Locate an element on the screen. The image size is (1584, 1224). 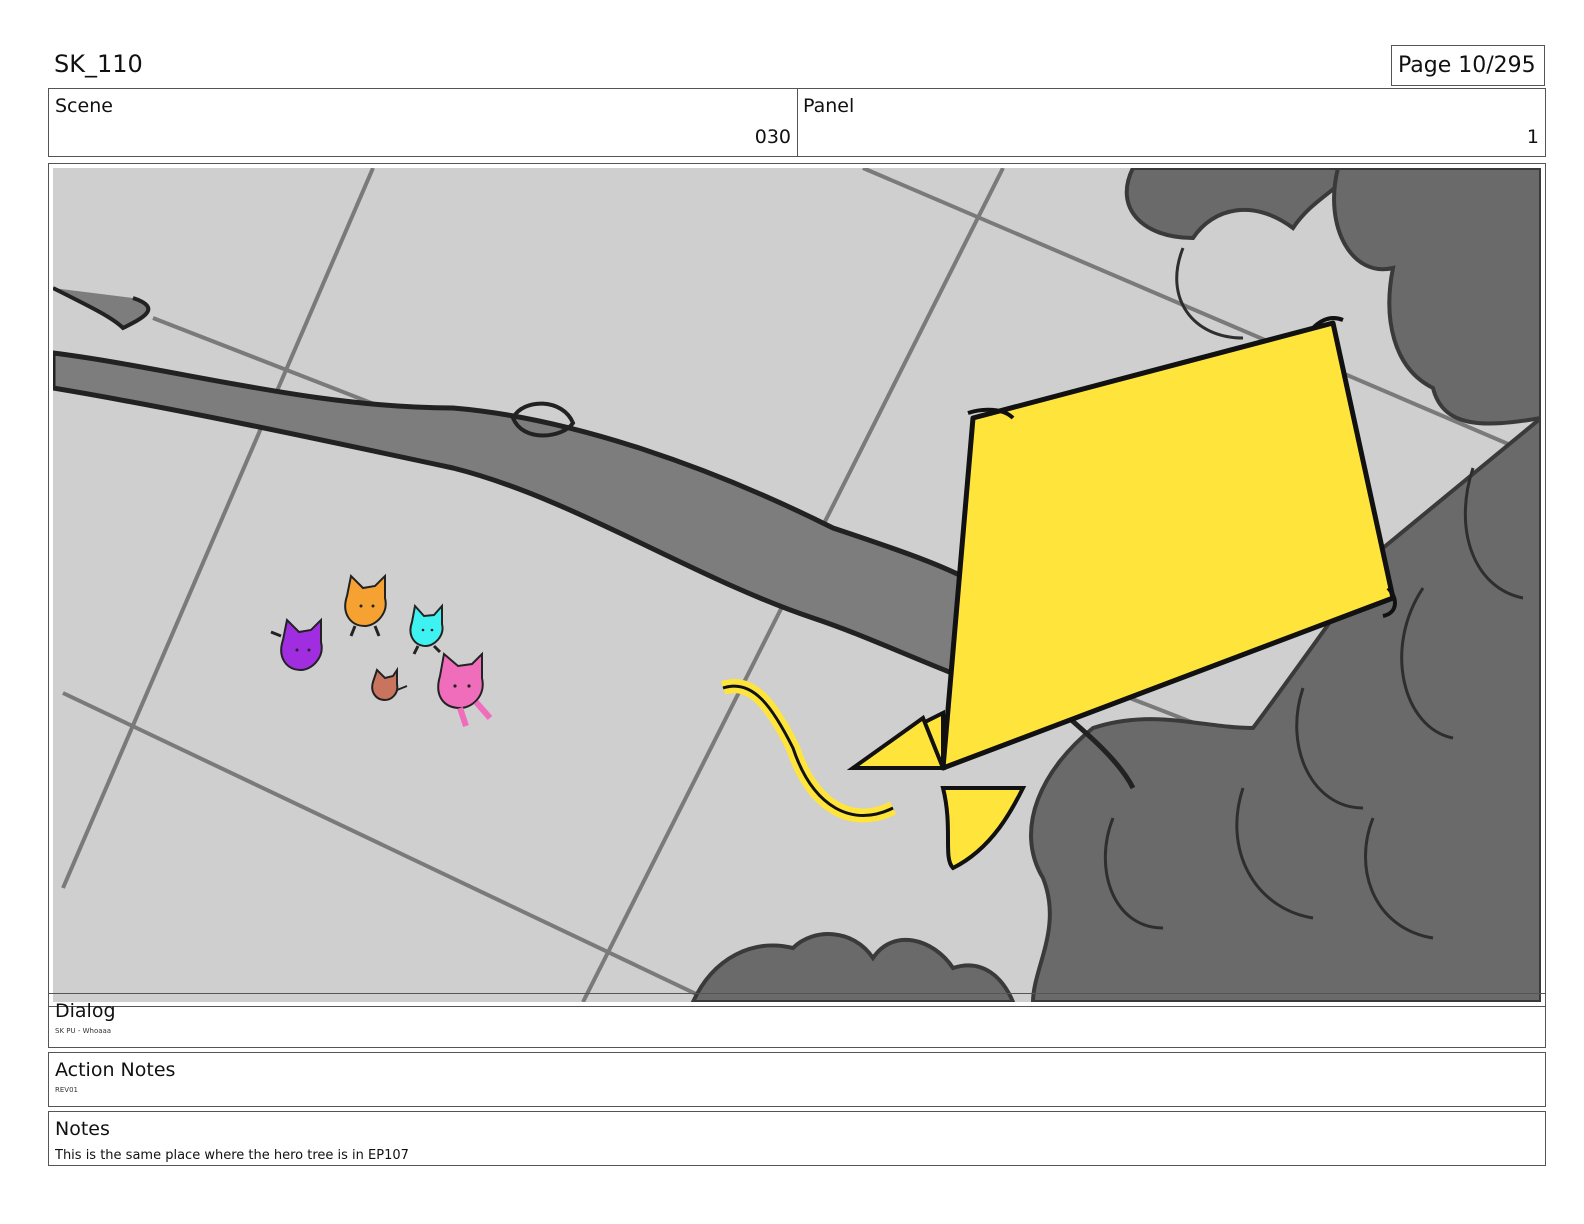
scene-number: 030 is located at coordinates (772, 137).